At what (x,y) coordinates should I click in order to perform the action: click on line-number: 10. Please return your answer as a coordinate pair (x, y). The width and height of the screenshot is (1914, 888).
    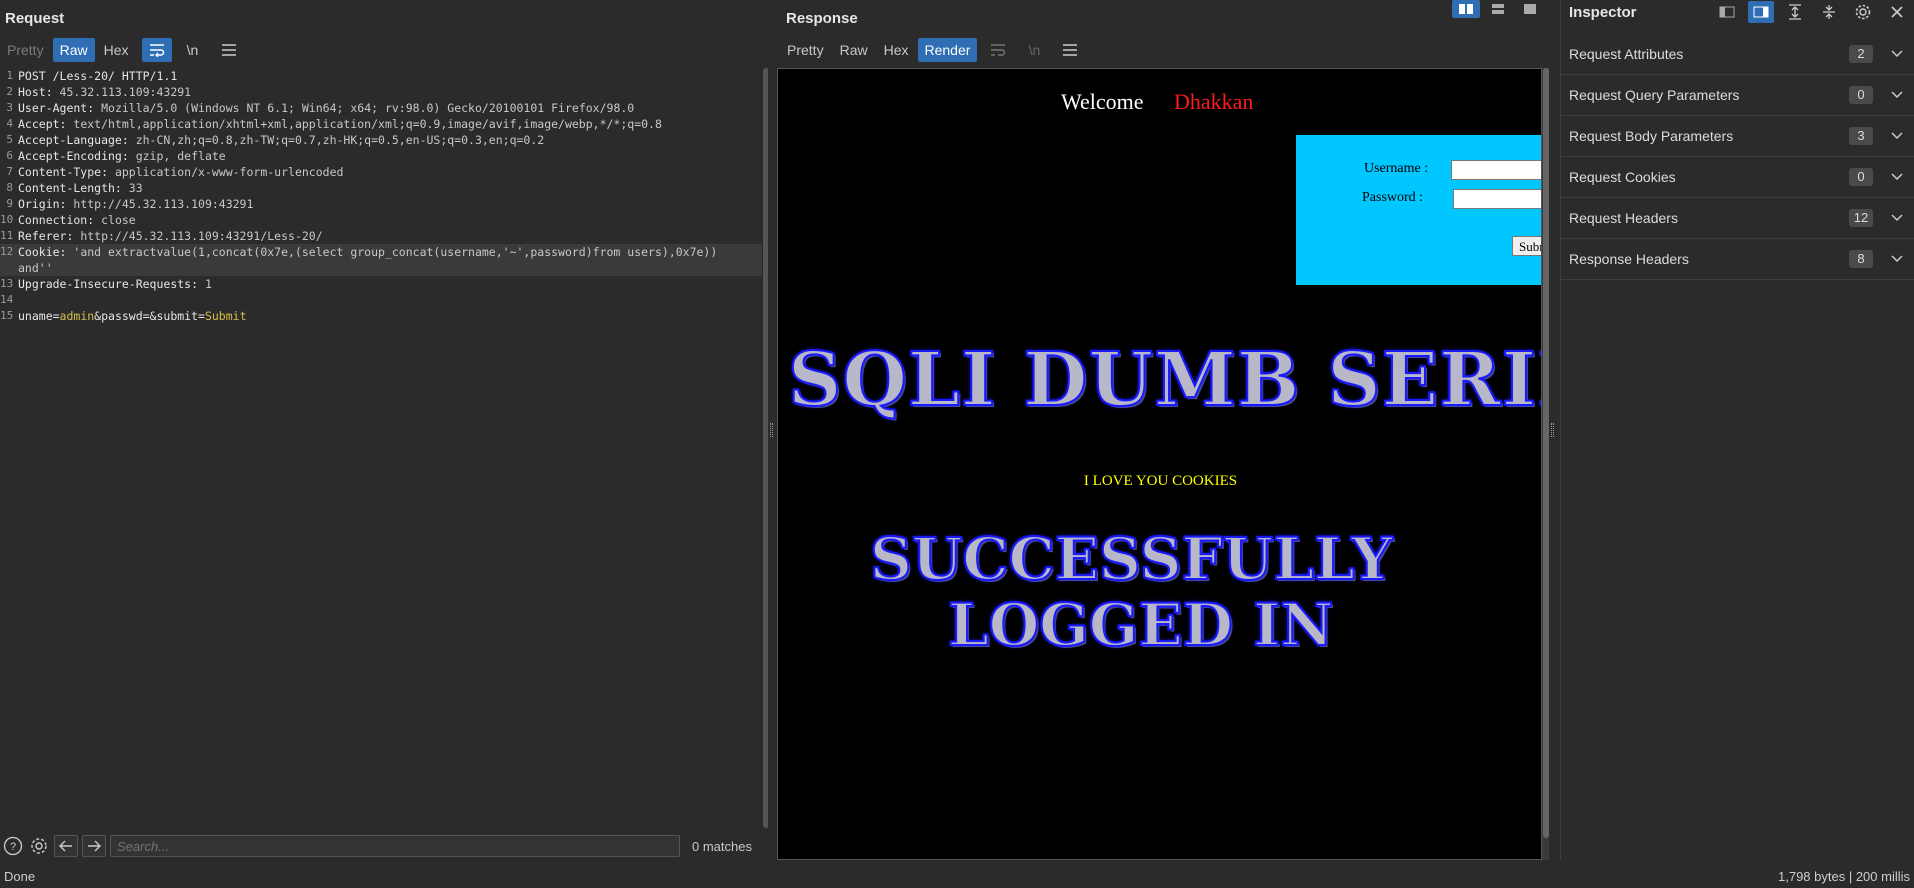
    Looking at the image, I should click on (7, 219).